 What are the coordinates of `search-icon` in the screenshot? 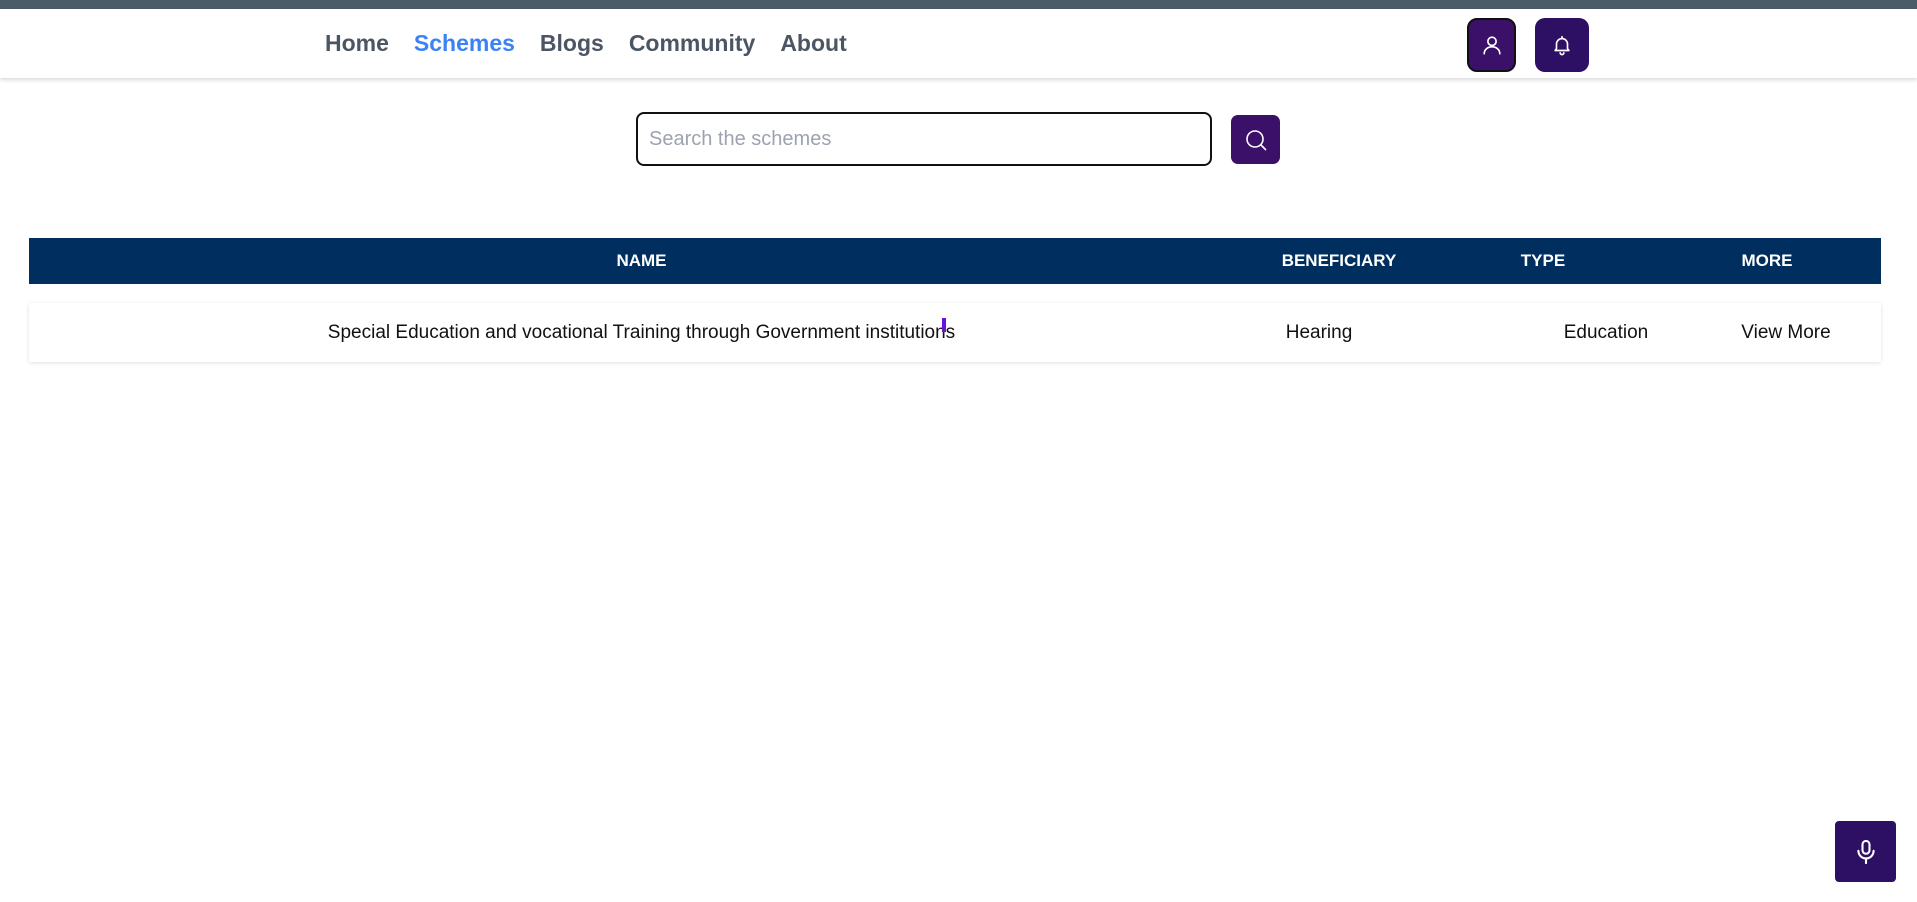 It's located at (1255, 139).